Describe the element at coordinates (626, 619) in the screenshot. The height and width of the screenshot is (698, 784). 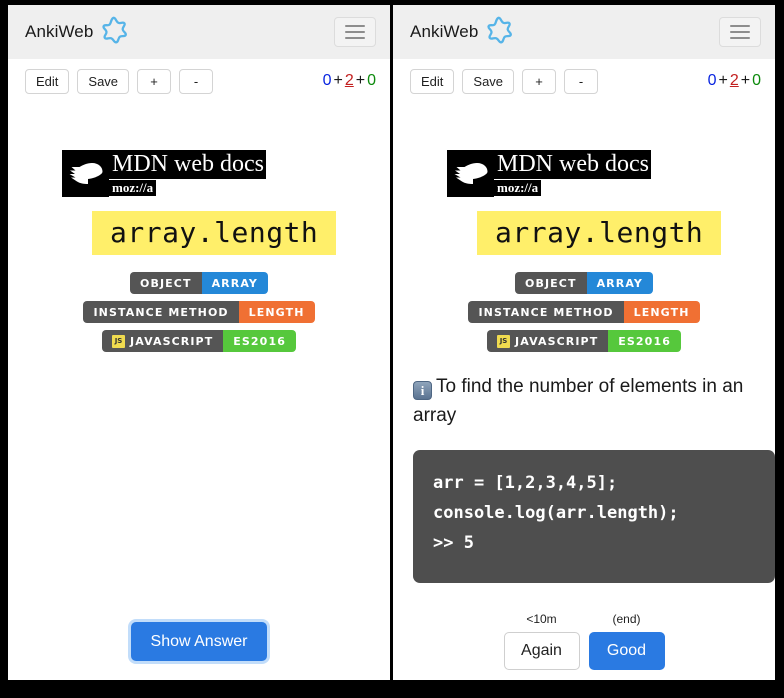
I see `good-interval: (end)` at that location.